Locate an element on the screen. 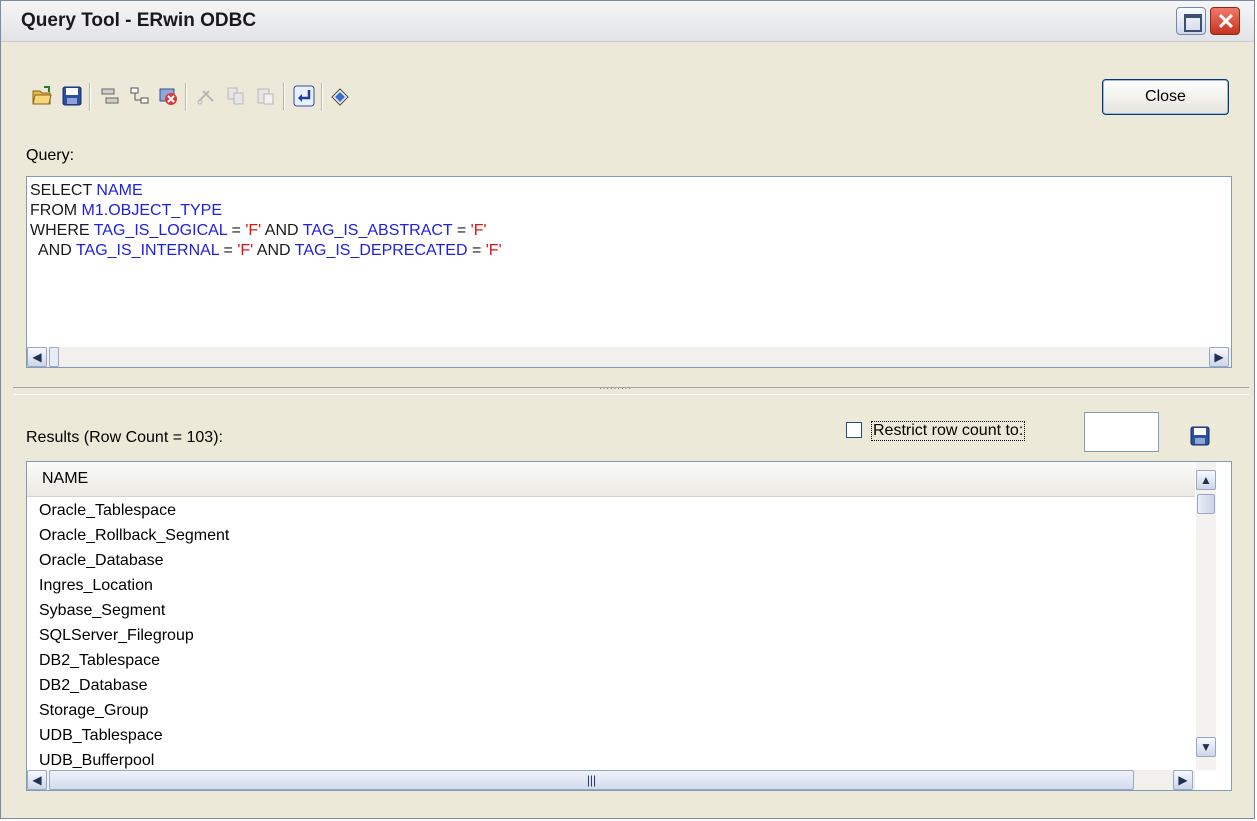 Image resolution: width=1257 pixels, height=821 pixels. save-button is located at coordinates (72, 96).